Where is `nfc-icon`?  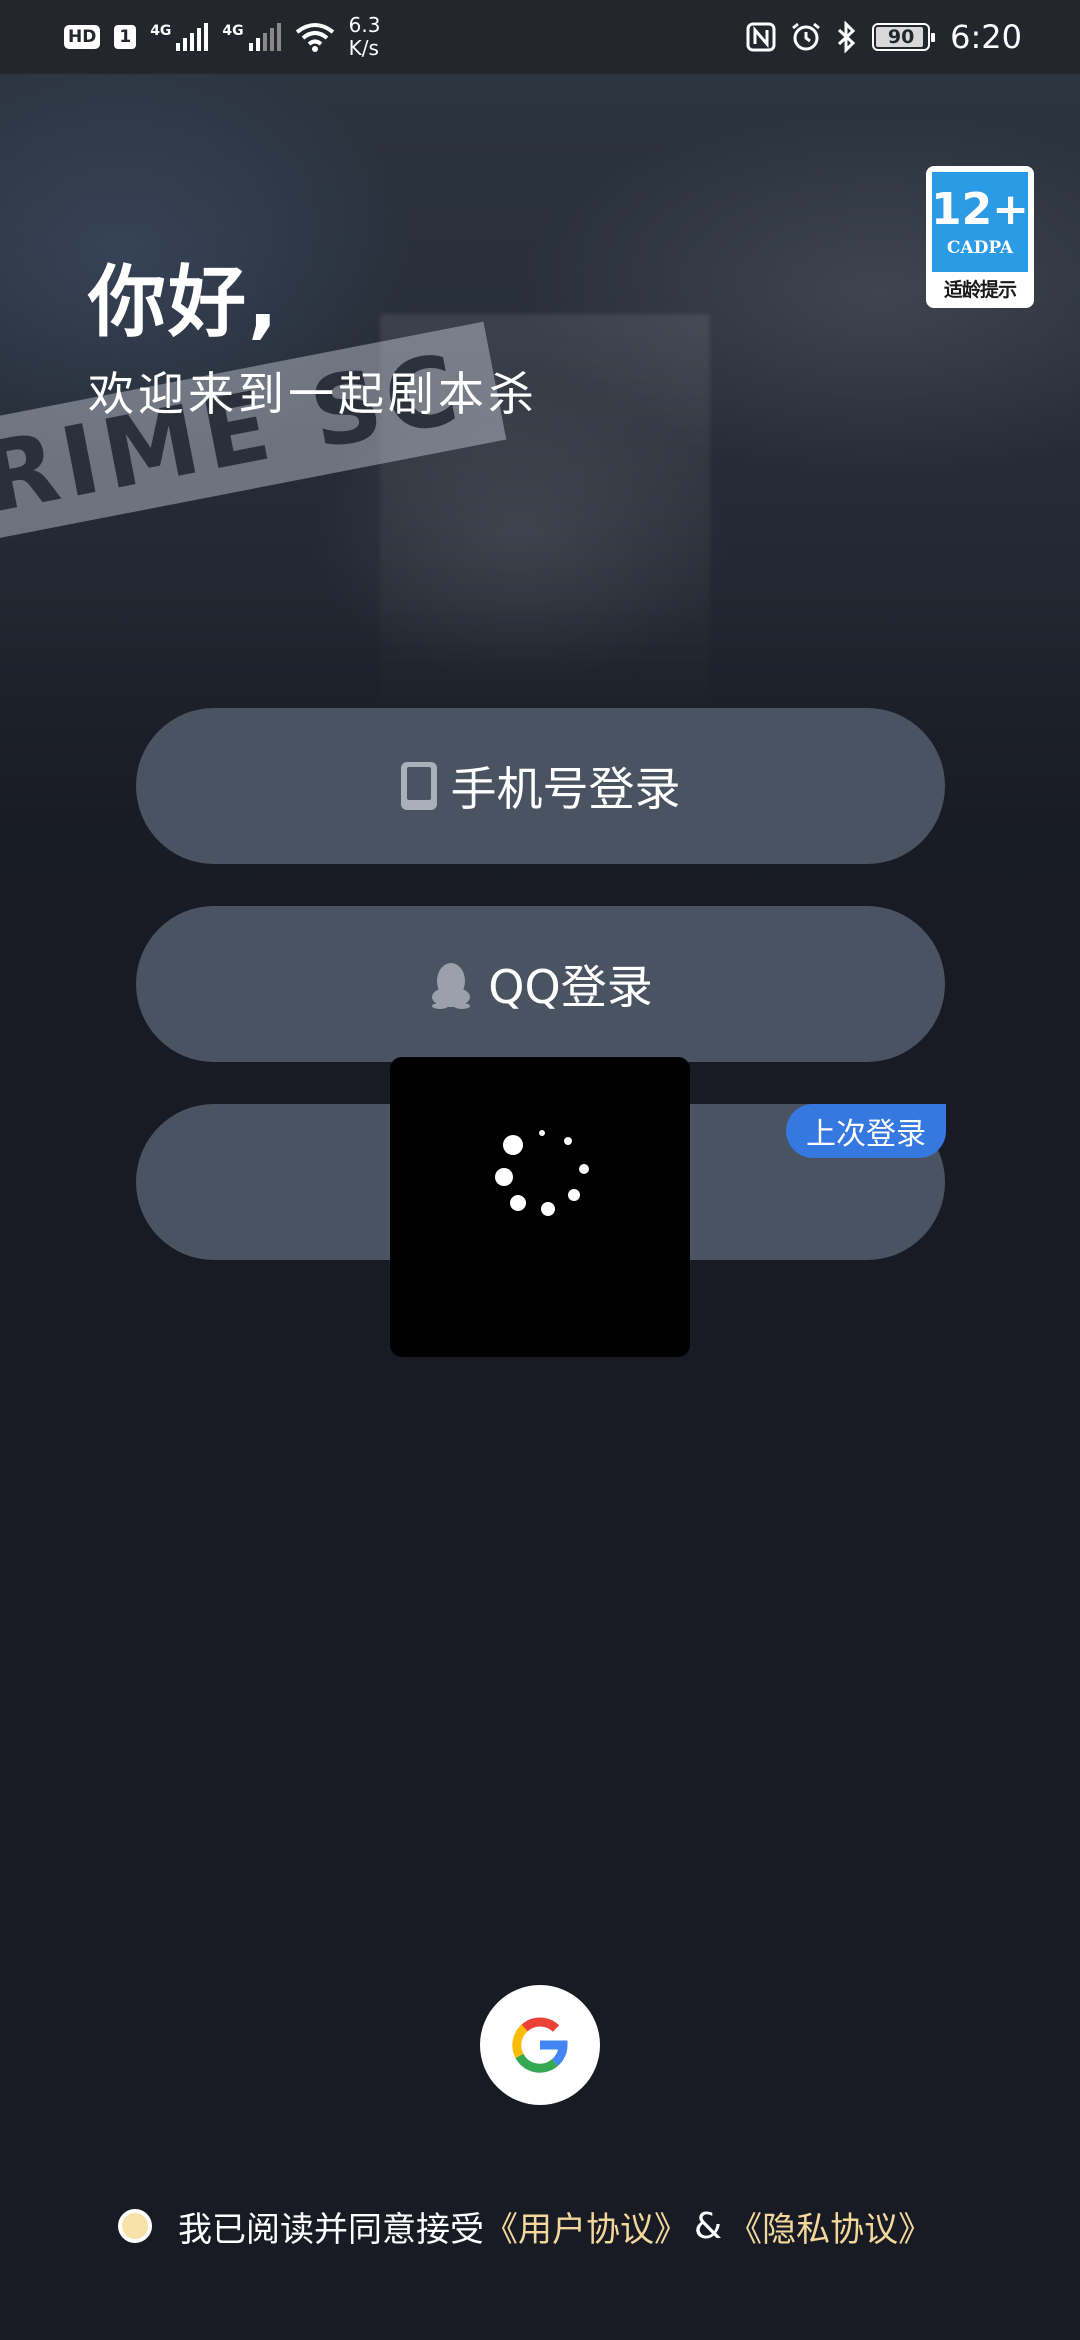
nfc-icon is located at coordinates (761, 37).